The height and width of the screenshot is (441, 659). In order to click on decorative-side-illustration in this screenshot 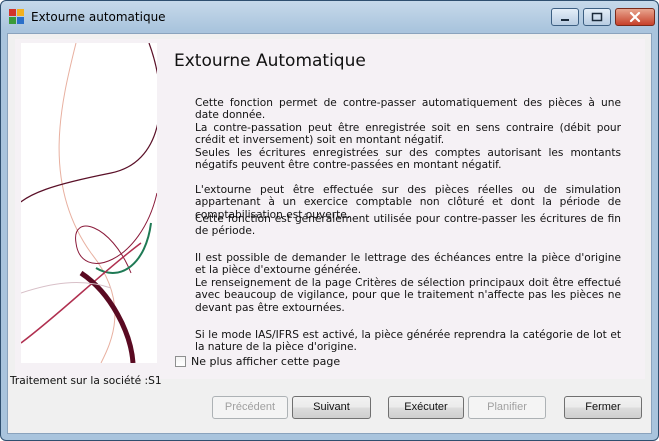, I will do `click(89, 203)`.